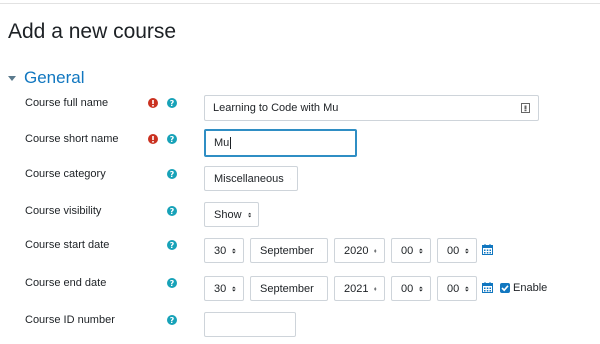 The width and height of the screenshot is (600, 344). I want to click on start-minute-select: 00, so click(457, 250).